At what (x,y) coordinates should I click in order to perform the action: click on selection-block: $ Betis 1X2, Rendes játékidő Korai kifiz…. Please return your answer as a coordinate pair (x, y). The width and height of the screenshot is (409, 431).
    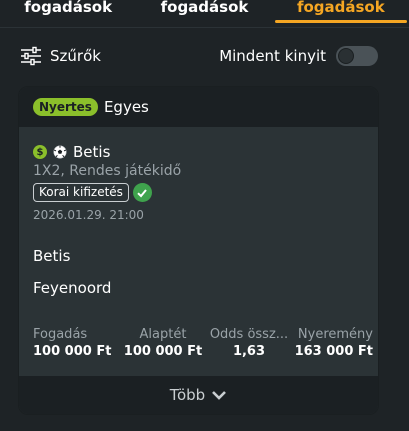
    Looking at the image, I should click on (198, 182).